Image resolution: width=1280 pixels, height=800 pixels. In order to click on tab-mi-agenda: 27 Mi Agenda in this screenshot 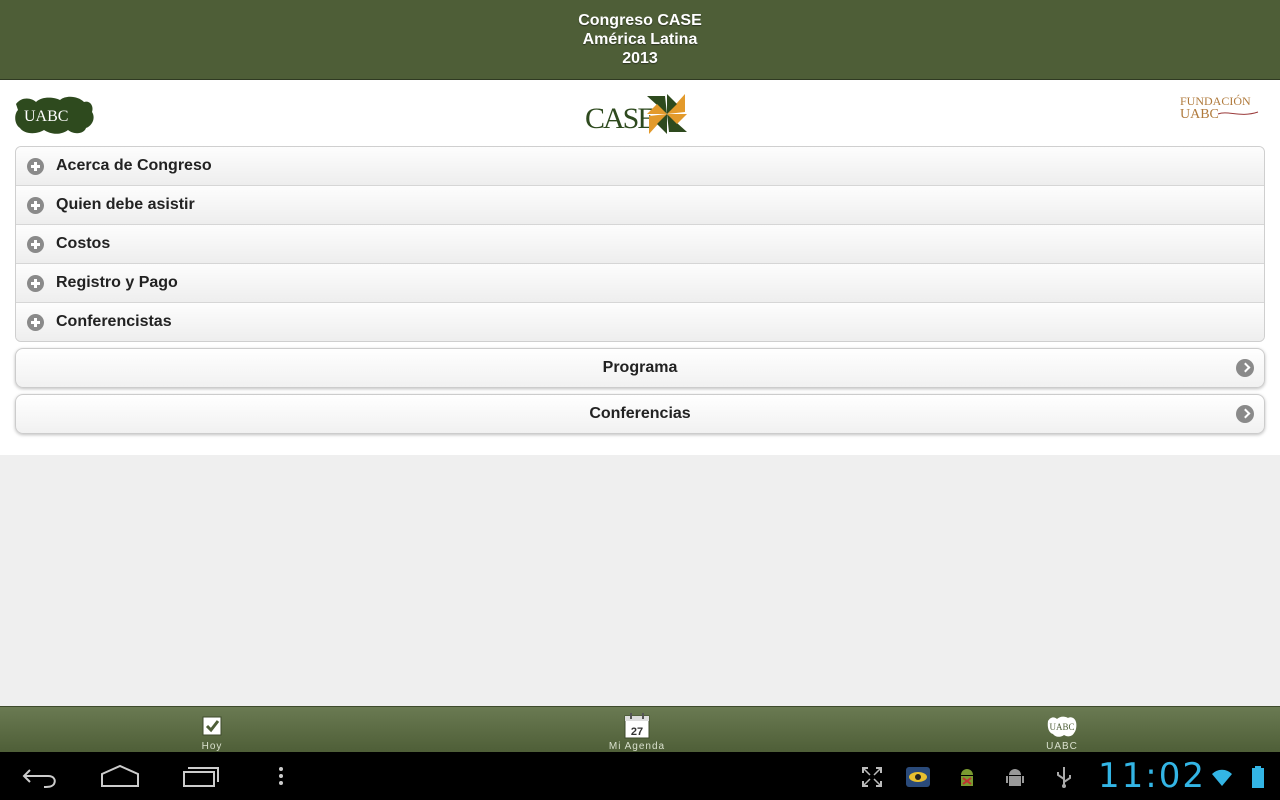, I will do `click(637, 730)`.